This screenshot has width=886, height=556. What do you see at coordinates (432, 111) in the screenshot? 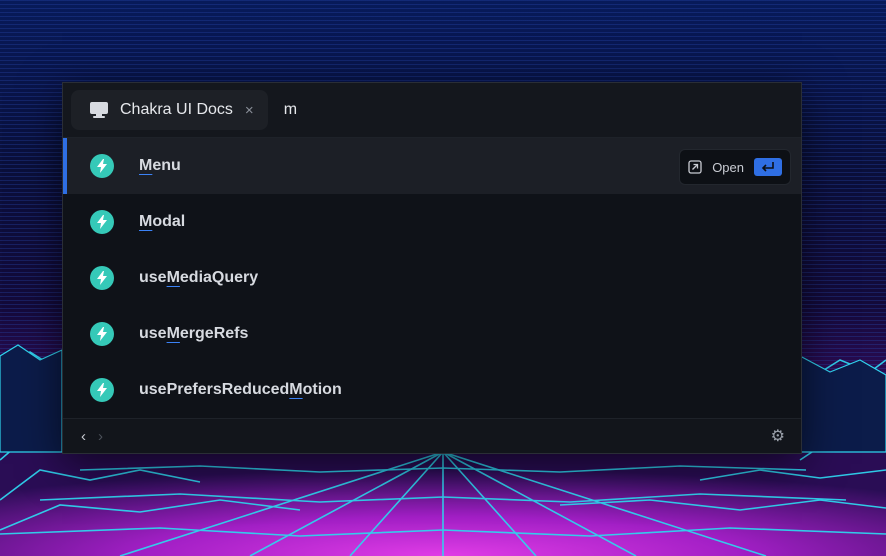
I see `search-bar: Chakra UI Docs × m` at bounding box center [432, 111].